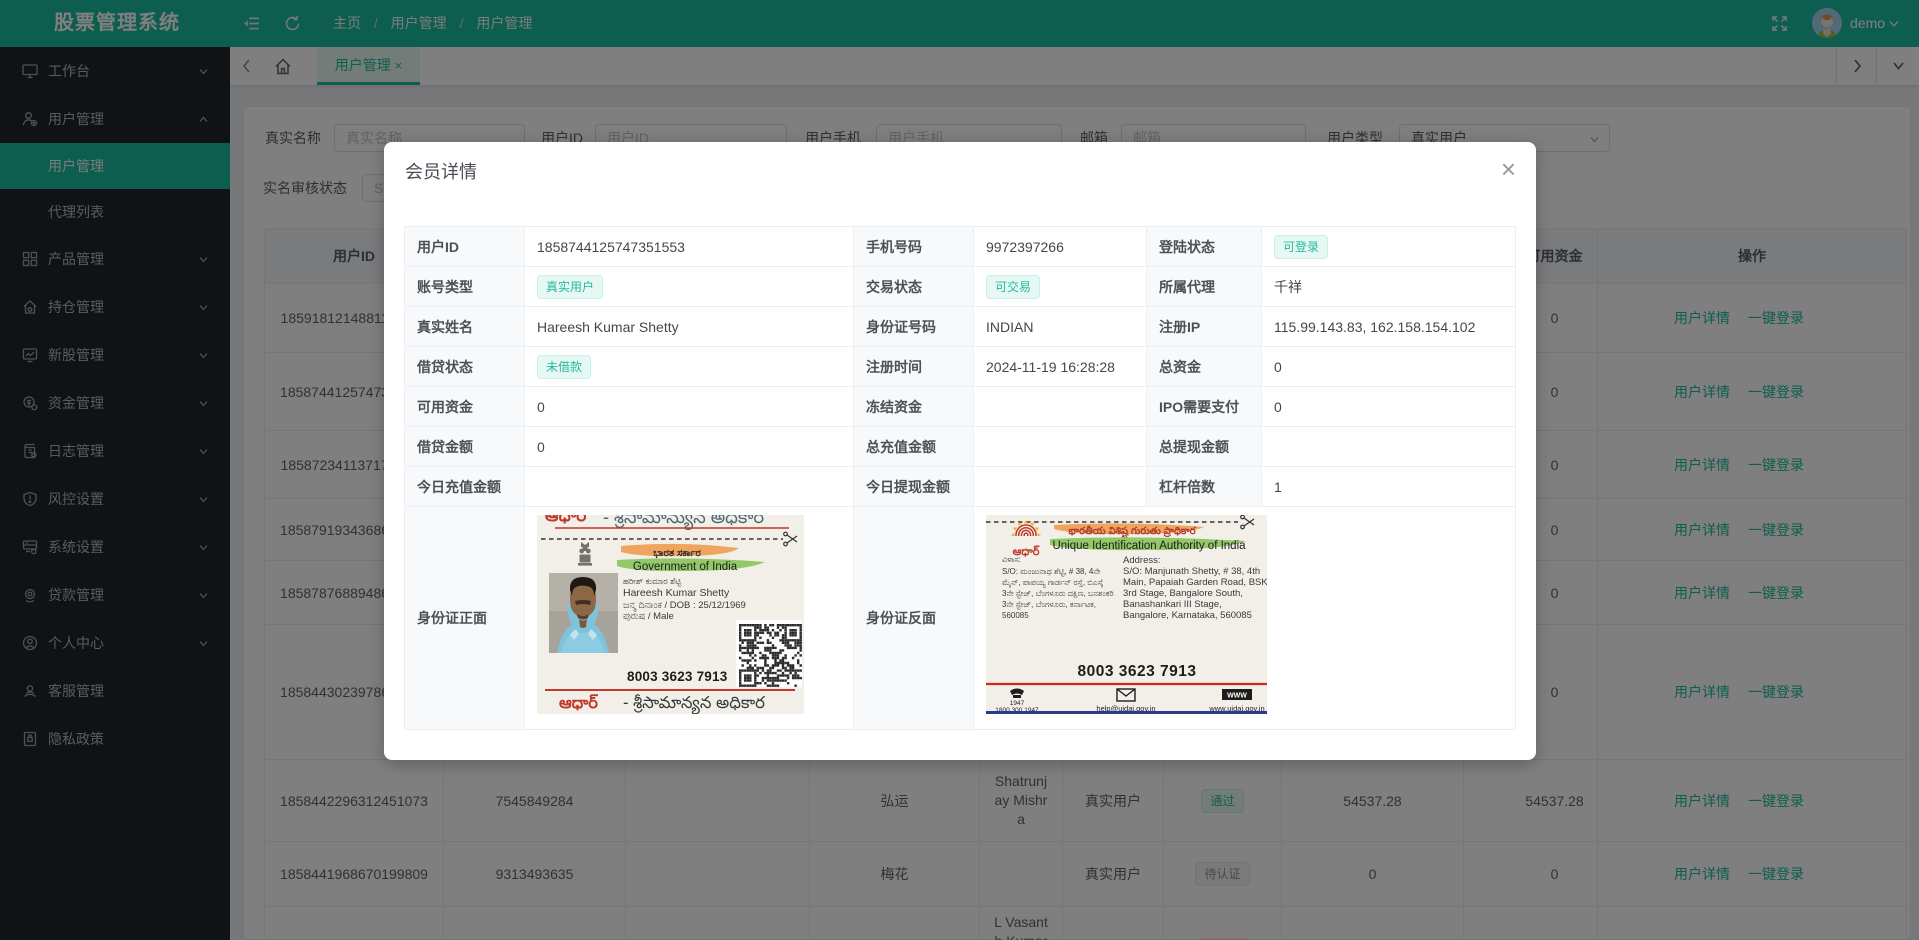  What do you see at coordinates (1172, 604) in the screenshot?
I see `svg-text: Banashankari III Stage,` at bounding box center [1172, 604].